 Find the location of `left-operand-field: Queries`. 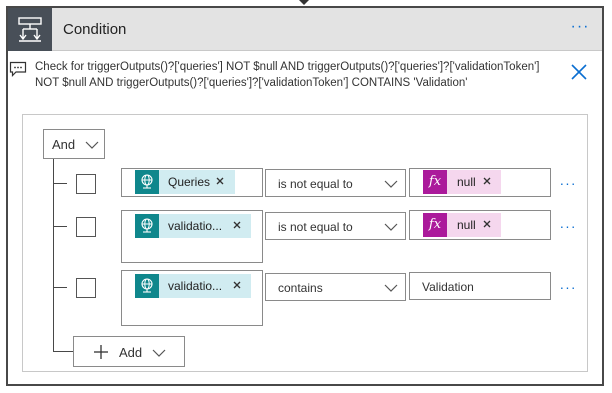

left-operand-field: Queries is located at coordinates (192, 182).